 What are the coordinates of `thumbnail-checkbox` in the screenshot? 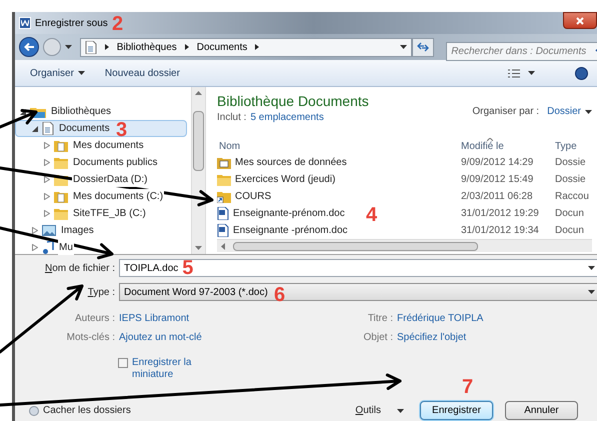 It's located at (123, 363).